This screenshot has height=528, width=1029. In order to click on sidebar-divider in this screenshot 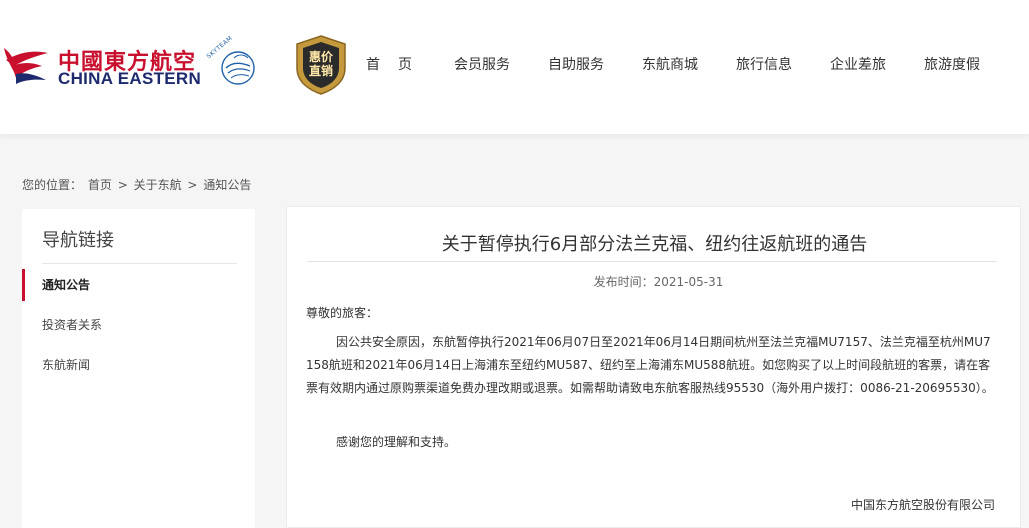, I will do `click(139, 263)`.